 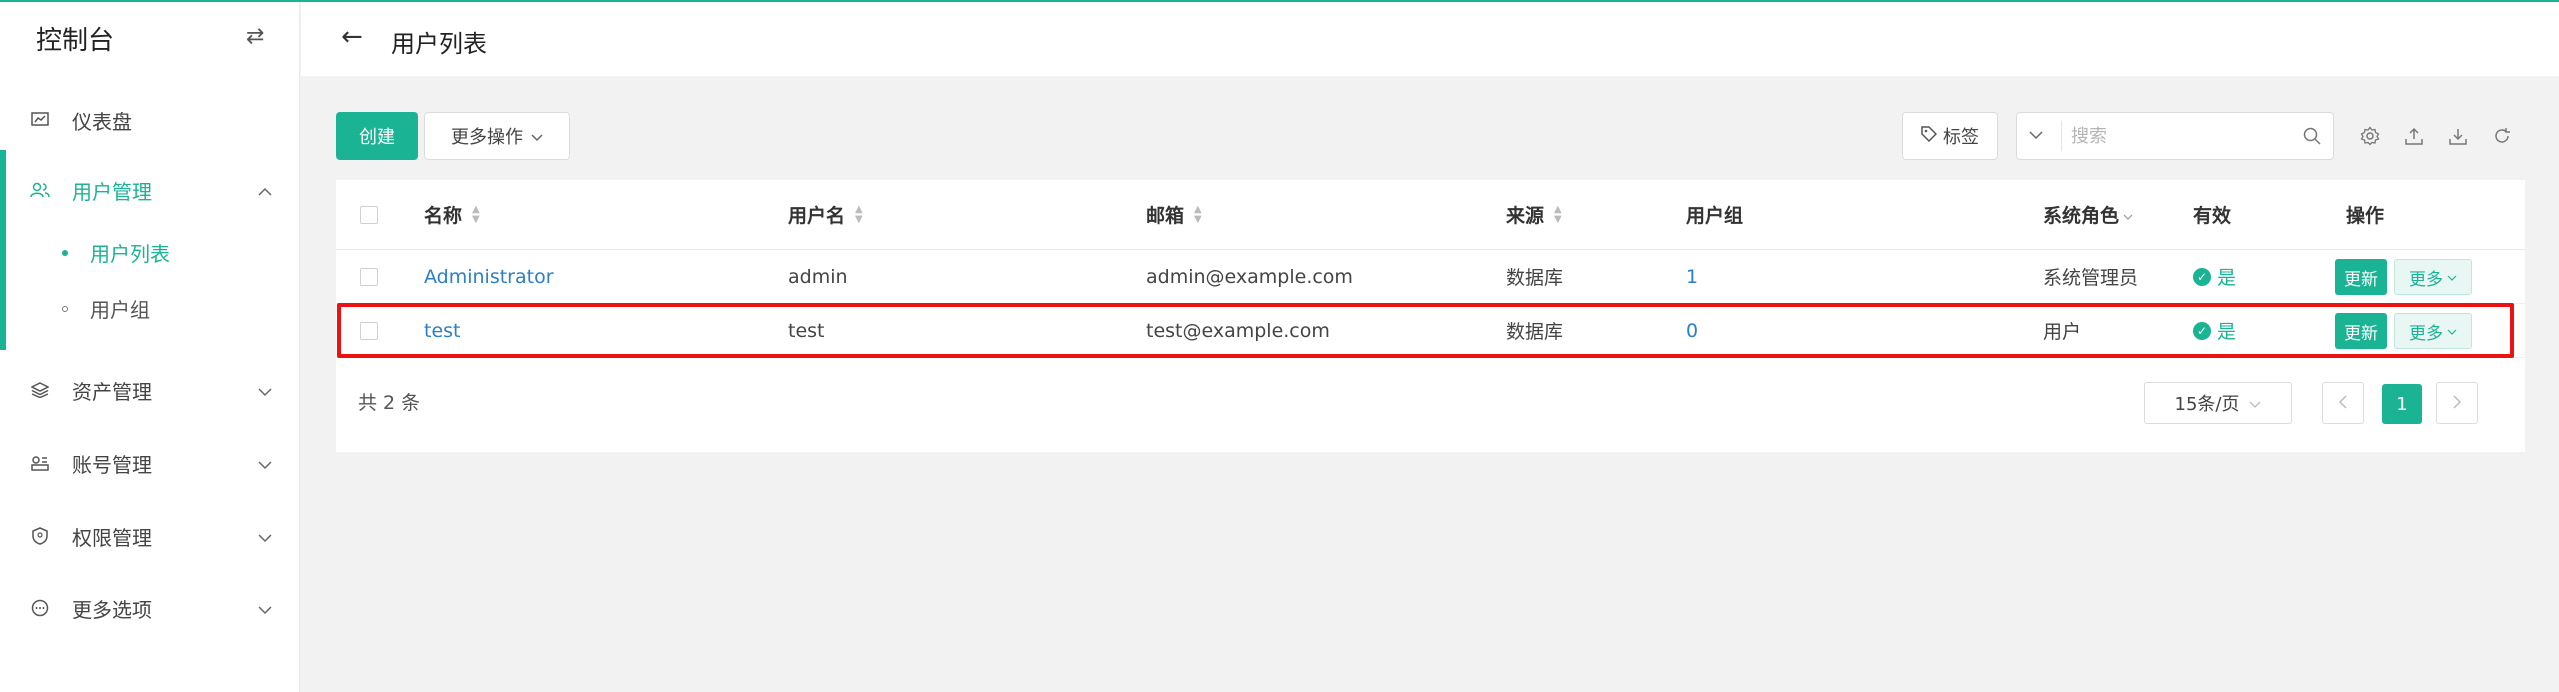 I want to click on chevron-up-icon, so click(x=265, y=190).